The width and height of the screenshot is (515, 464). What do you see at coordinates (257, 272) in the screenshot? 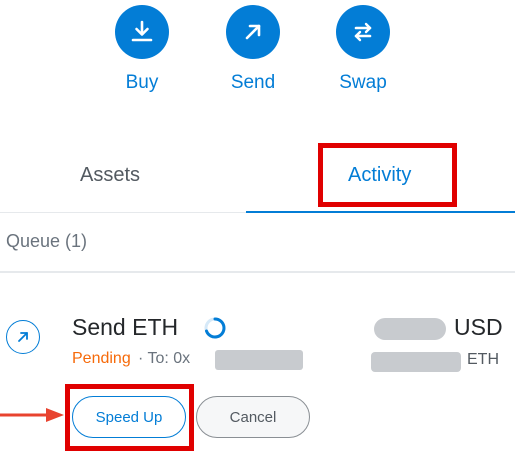
I see `queue-divider` at bounding box center [257, 272].